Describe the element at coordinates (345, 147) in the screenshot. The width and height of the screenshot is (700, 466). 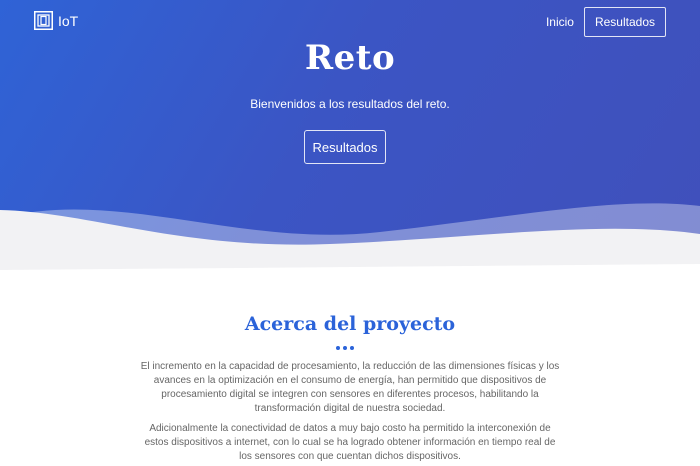
I see `hero-results-button: Resultados` at that location.